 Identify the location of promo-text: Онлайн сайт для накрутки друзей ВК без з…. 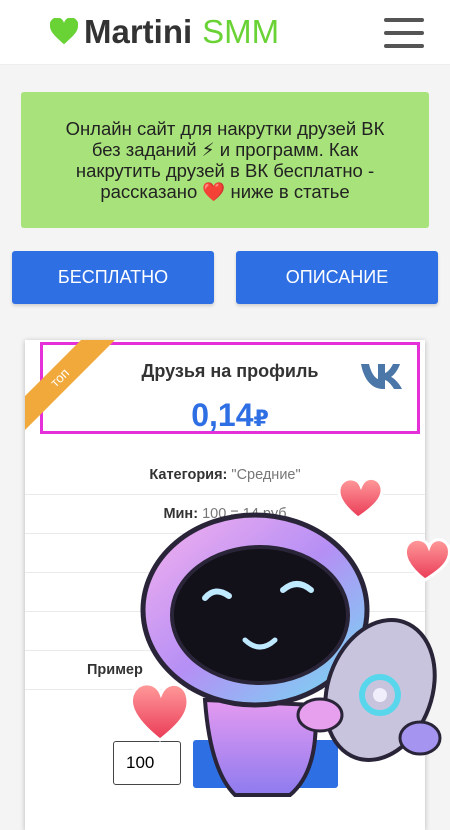
(225, 160).